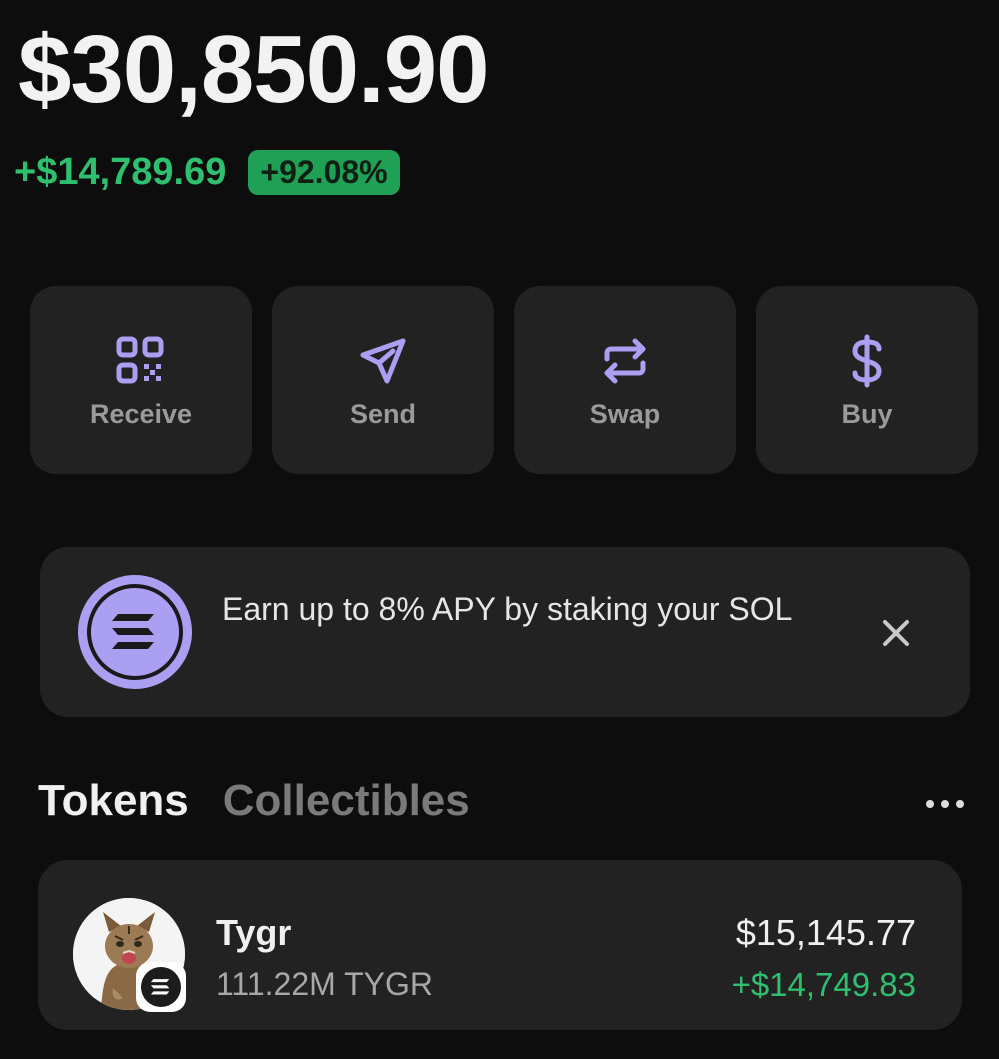 This screenshot has height=1059, width=999. I want to click on staking-banner: Earn up to 8% APY by staking your SOL, so click(505, 632).